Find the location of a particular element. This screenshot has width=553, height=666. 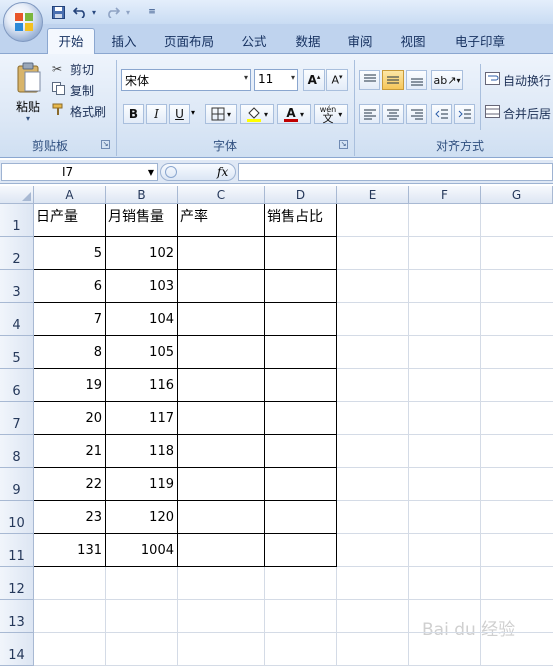

row-header: 8 is located at coordinates (17, 451).